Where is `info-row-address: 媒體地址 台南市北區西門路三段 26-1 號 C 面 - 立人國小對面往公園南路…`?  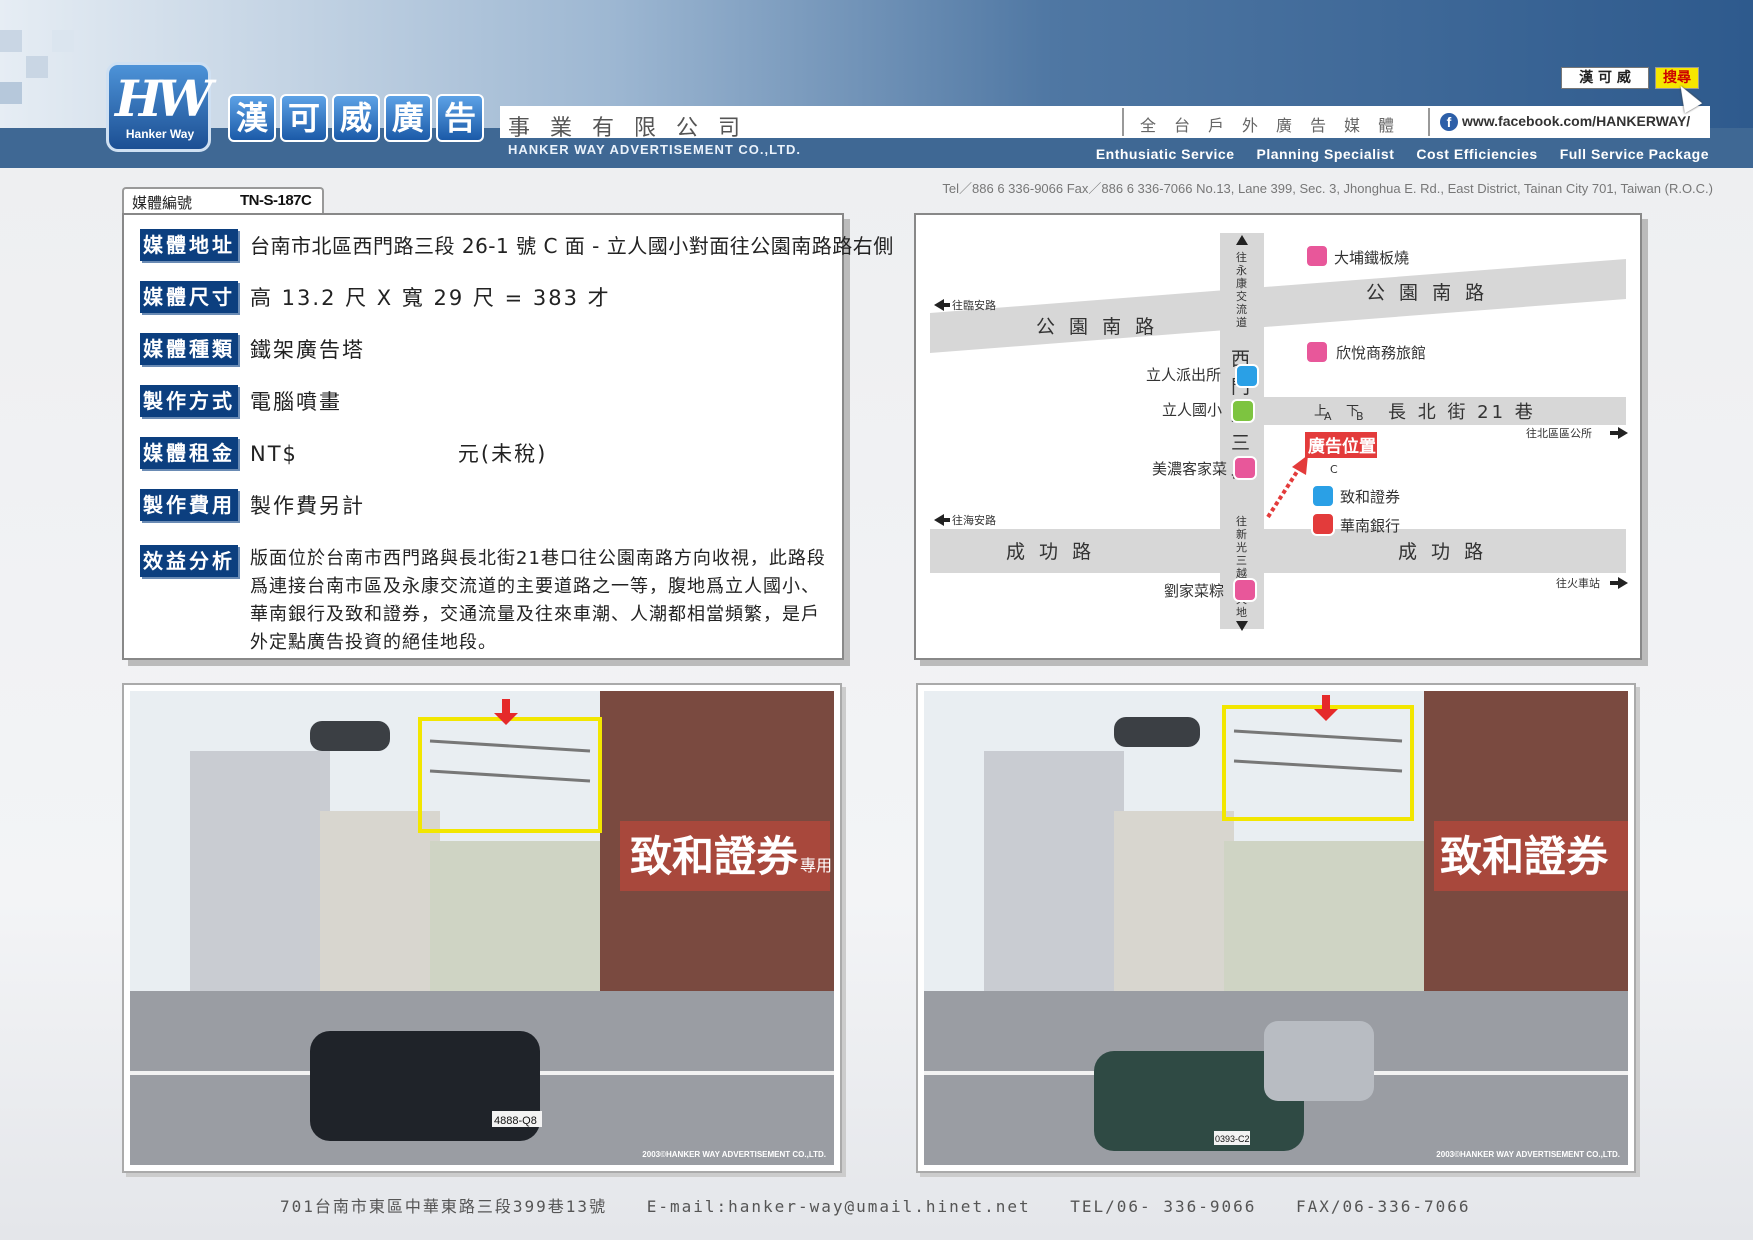 info-row-address: 媒體地址 台南市北區西門路三段 26-1 號 C 面 - 立人國小對面往公園南路… is located at coordinates (517, 246).